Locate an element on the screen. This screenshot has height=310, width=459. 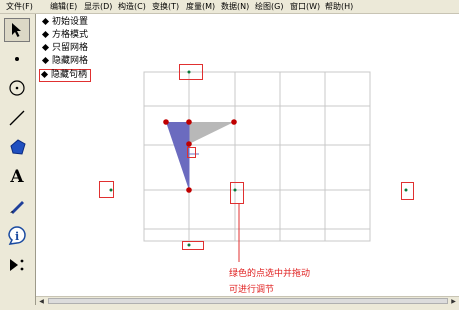
arrow-tool is located at coordinates (17, 30).